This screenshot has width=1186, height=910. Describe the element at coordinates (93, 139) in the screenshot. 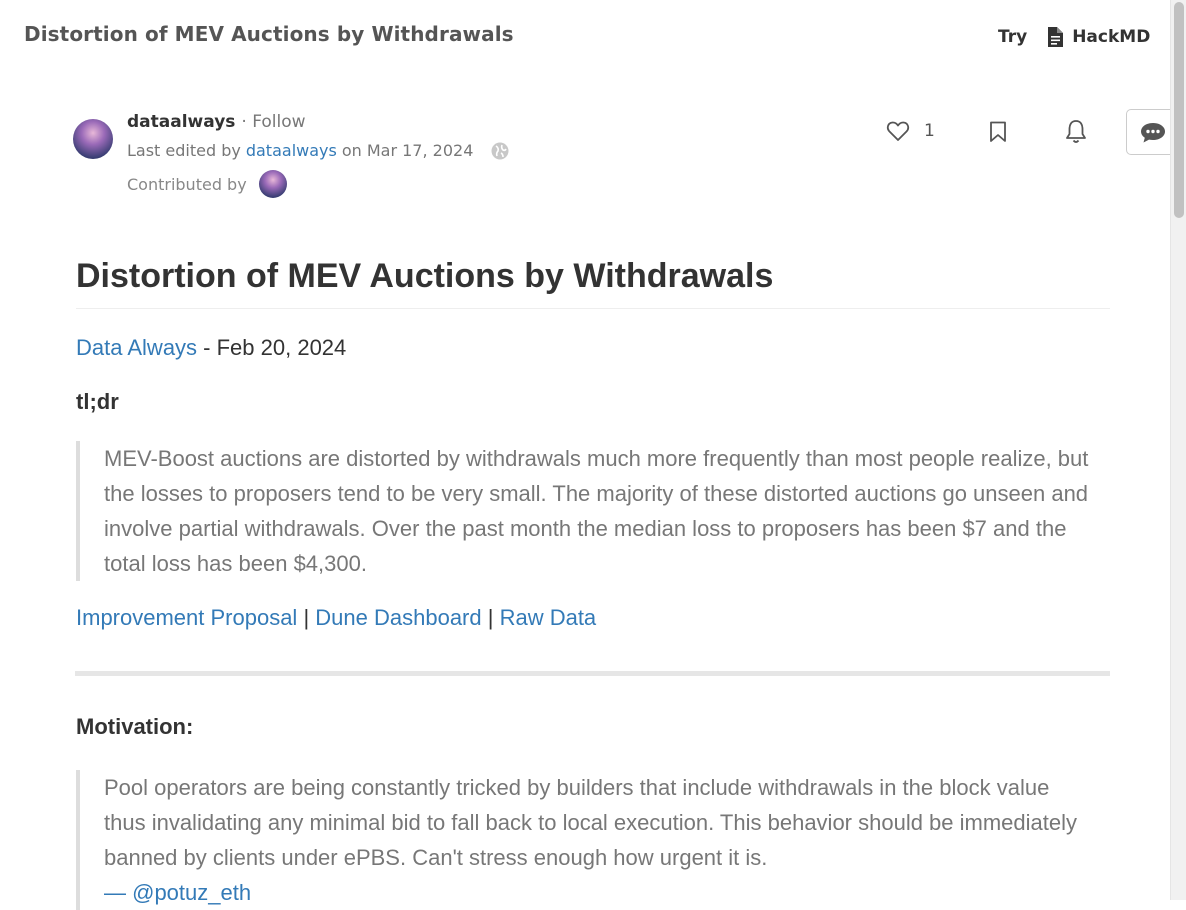

I see `avatar` at that location.